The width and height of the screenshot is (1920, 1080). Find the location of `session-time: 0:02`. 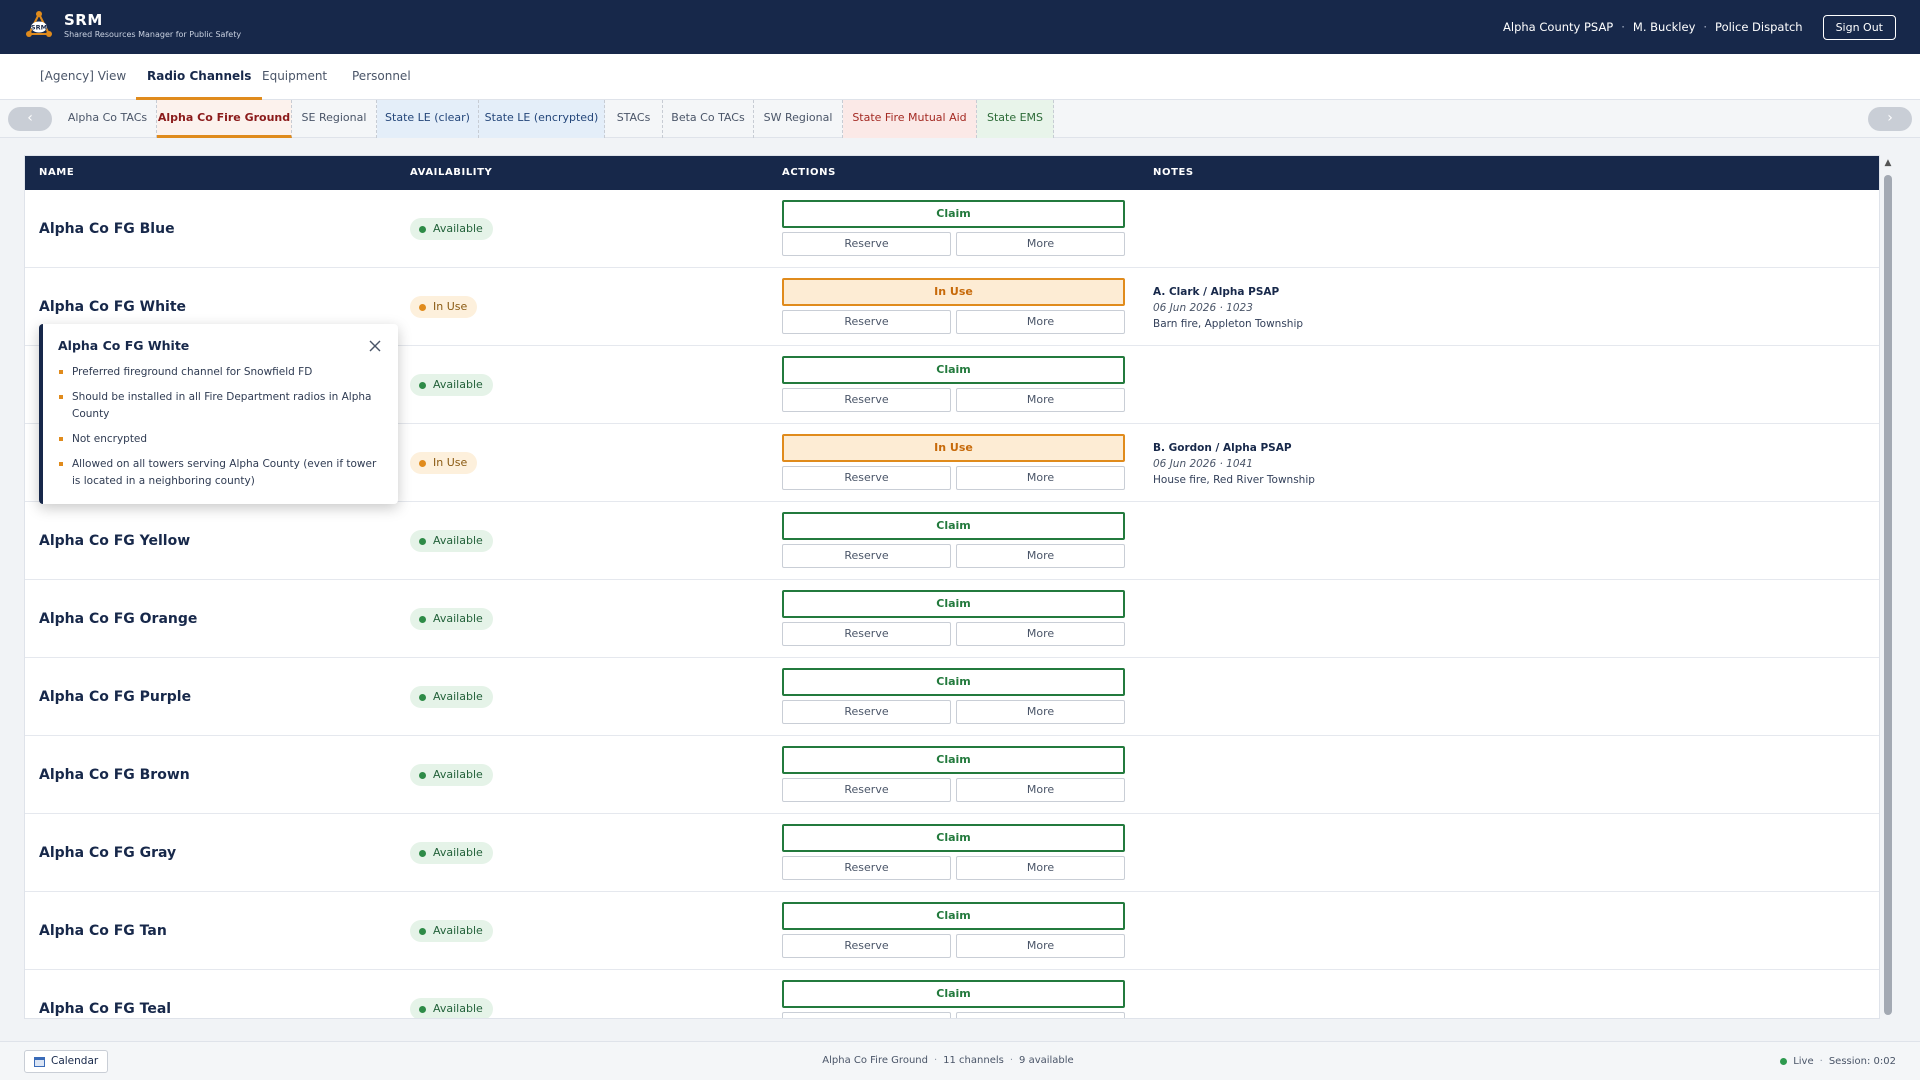

session-time: 0:02 is located at coordinates (1884, 1061).